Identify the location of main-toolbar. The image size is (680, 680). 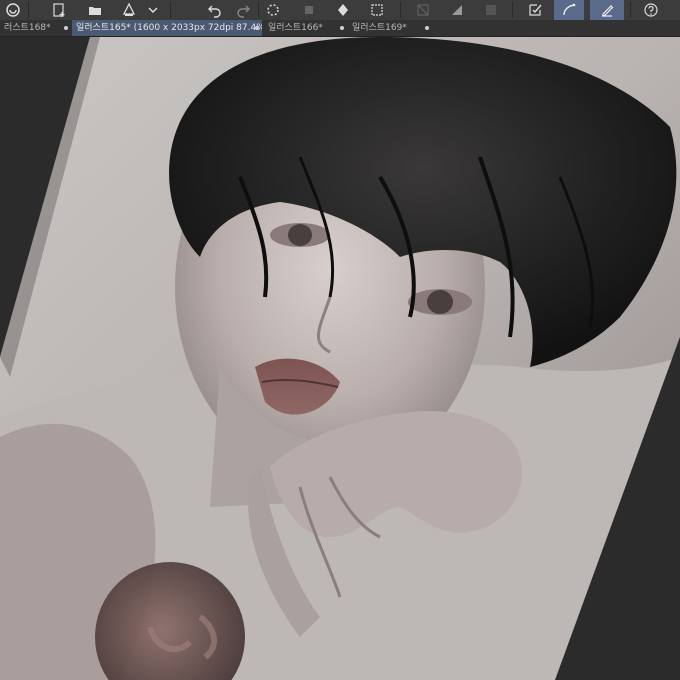
(340, 10).